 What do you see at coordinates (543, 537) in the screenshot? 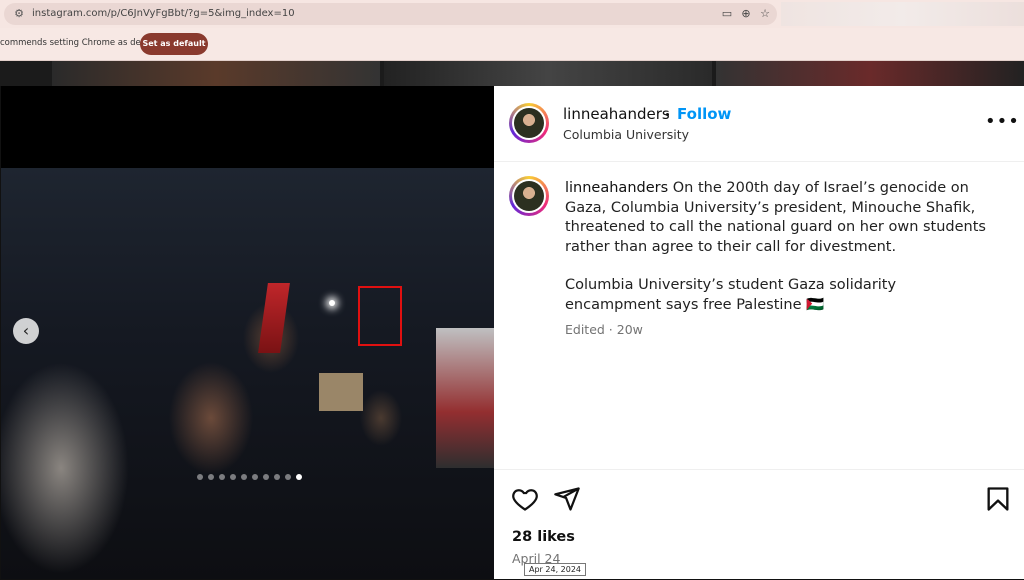
I see `likes-count: 28 likes` at bounding box center [543, 537].